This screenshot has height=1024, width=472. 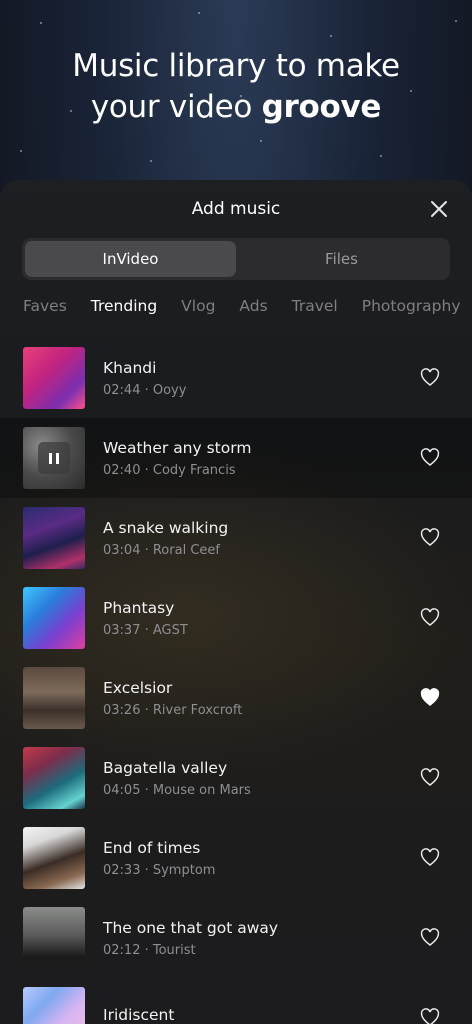 I want to click on close-icon, so click(x=439, y=209).